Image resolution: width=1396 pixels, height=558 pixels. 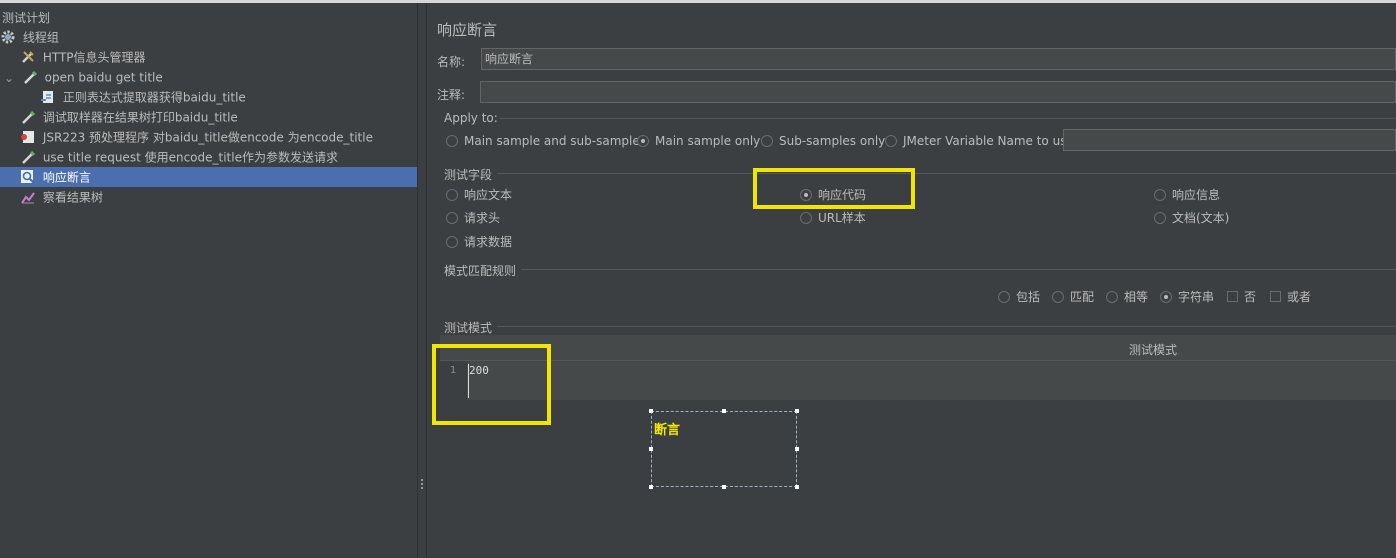 I want to click on radio-request-data: 请求数据, so click(x=479, y=241).